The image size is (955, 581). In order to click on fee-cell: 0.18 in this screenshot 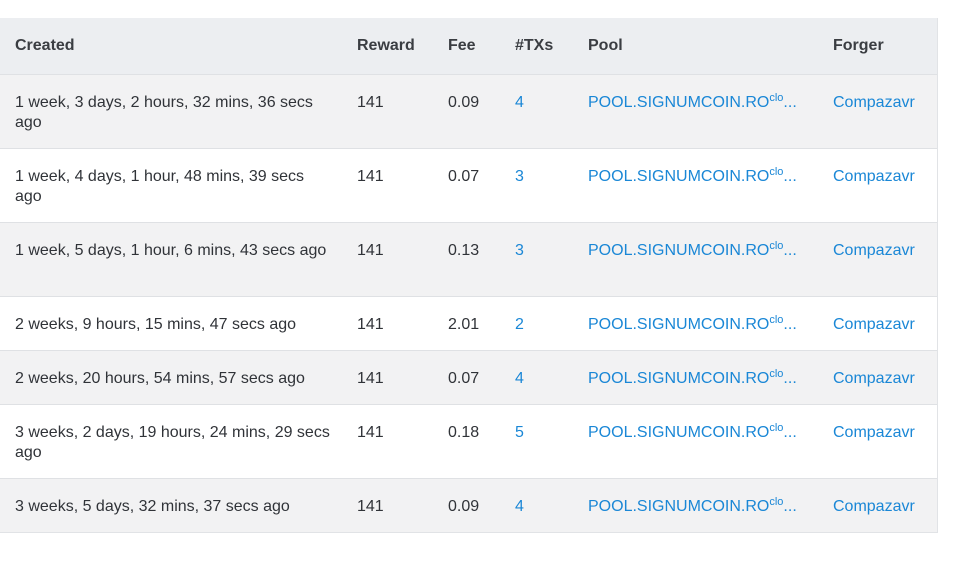, I will do `click(466, 440)`.